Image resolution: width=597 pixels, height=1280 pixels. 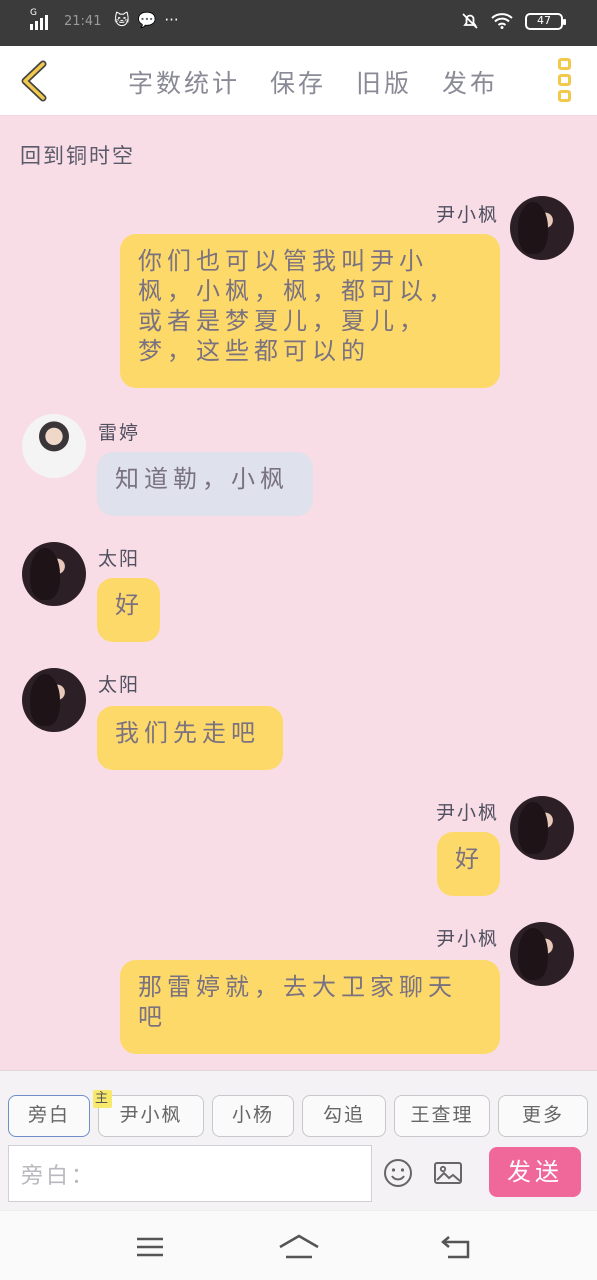 What do you see at coordinates (344, 1116) in the screenshot?
I see `role-chip-gouzhui: 勾追` at bounding box center [344, 1116].